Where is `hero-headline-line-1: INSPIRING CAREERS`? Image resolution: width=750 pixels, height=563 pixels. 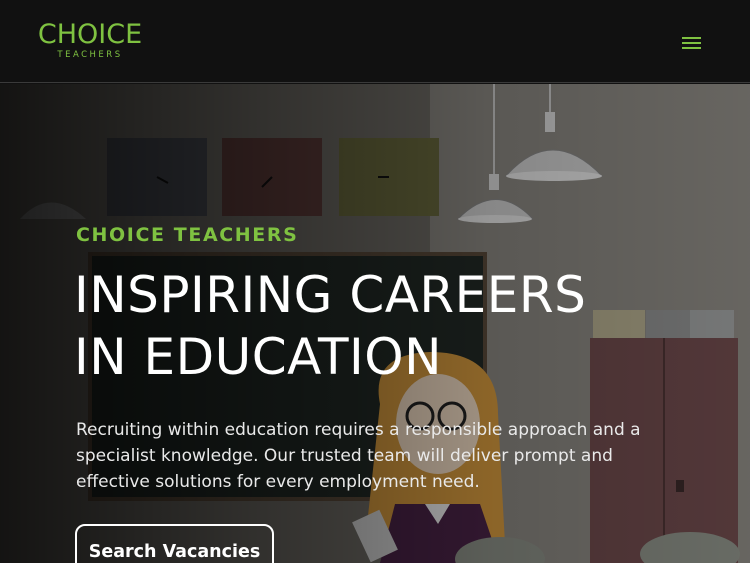
hero-headline-line-1: INSPIRING CAREERS is located at coordinates (330, 295).